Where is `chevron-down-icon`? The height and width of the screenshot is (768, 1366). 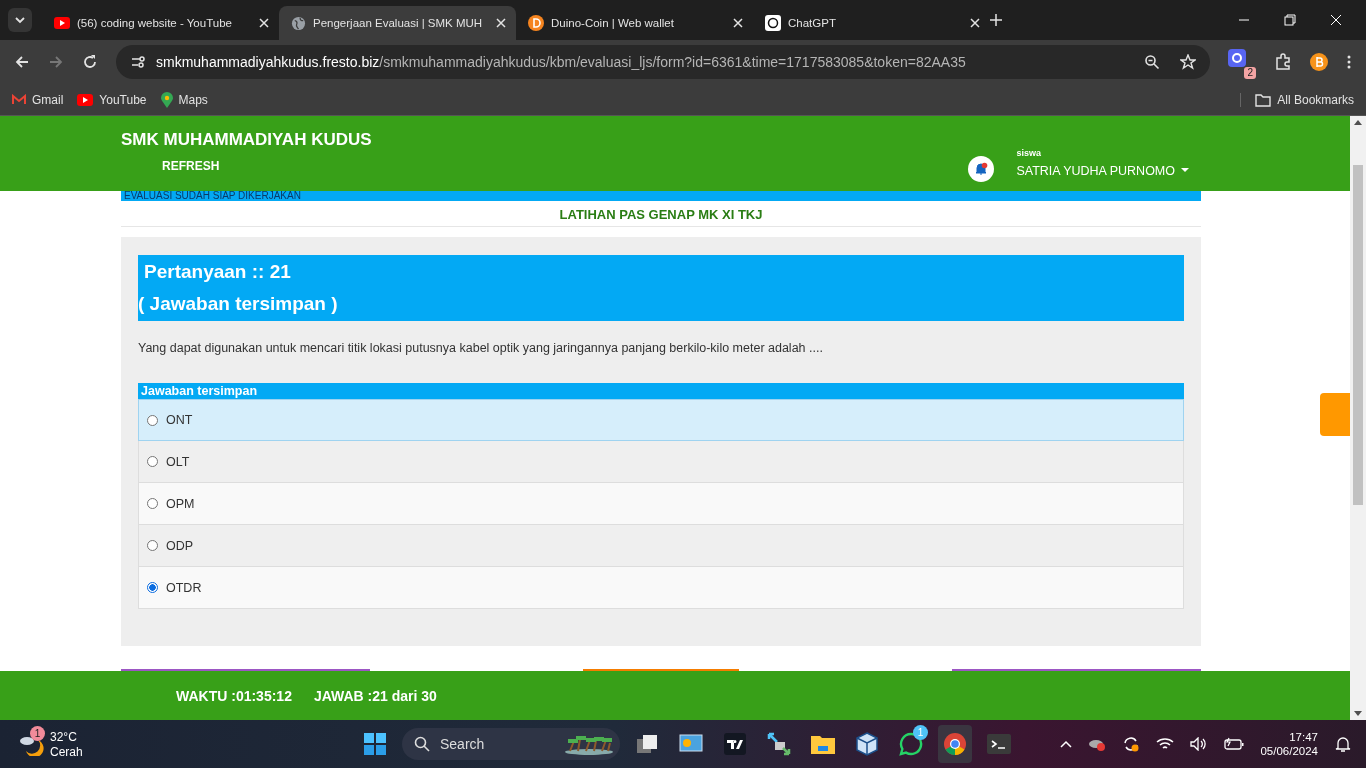
chevron-down-icon is located at coordinates (20, 20).